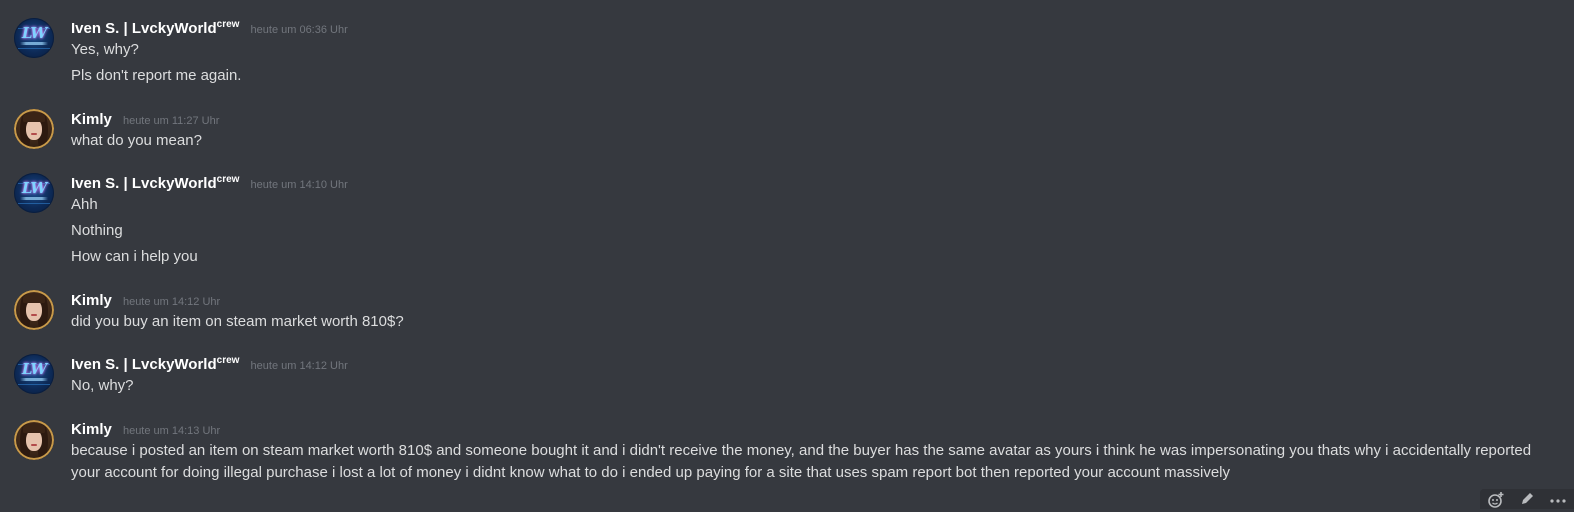 The image size is (1574, 512). What do you see at coordinates (97, 230) in the screenshot?
I see `message-text: Nothing` at bounding box center [97, 230].